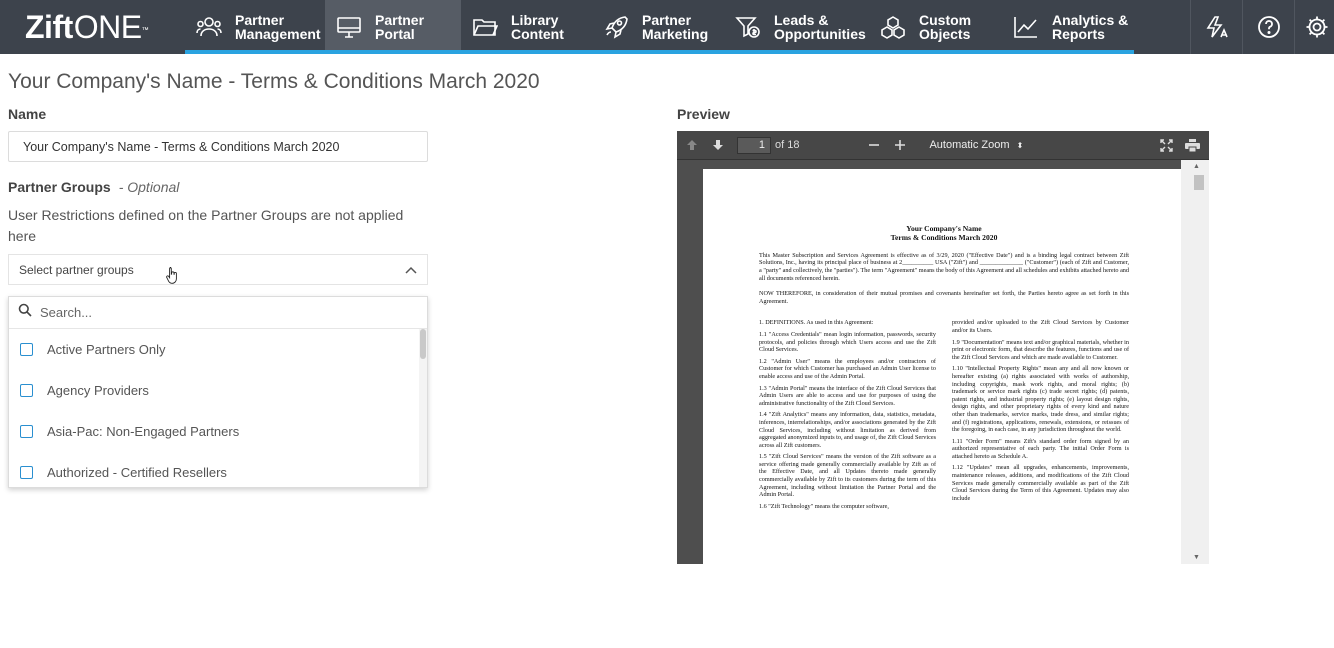  Describe the element at coordinates (143, 431) in the screenshot. I see `option-label: Asia-Pac: Non-Engaged Partners` at that location.